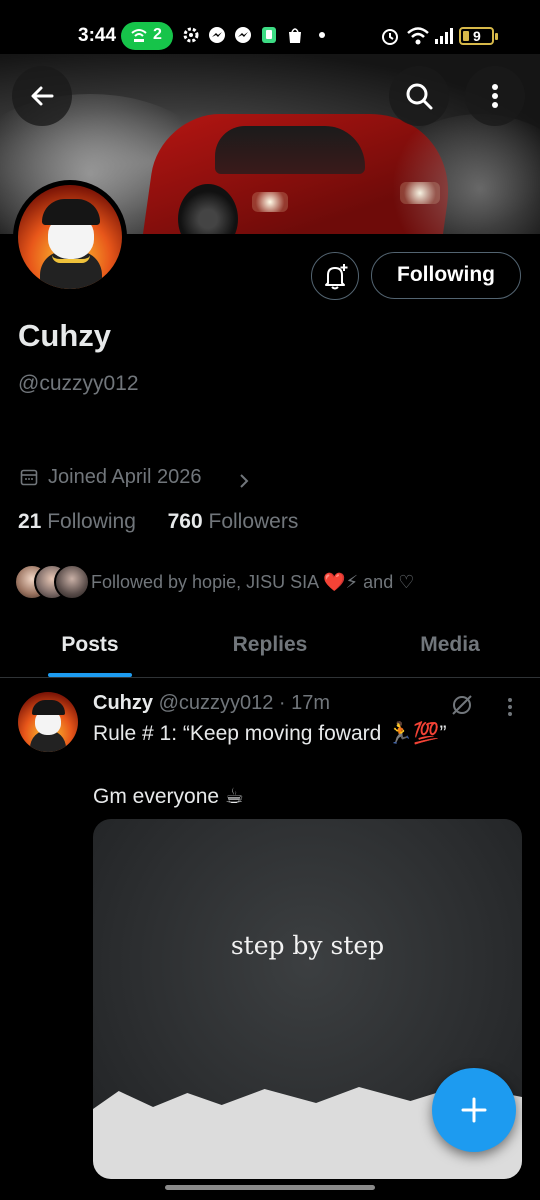  I want to click on notifications-button, so click(335, 276).